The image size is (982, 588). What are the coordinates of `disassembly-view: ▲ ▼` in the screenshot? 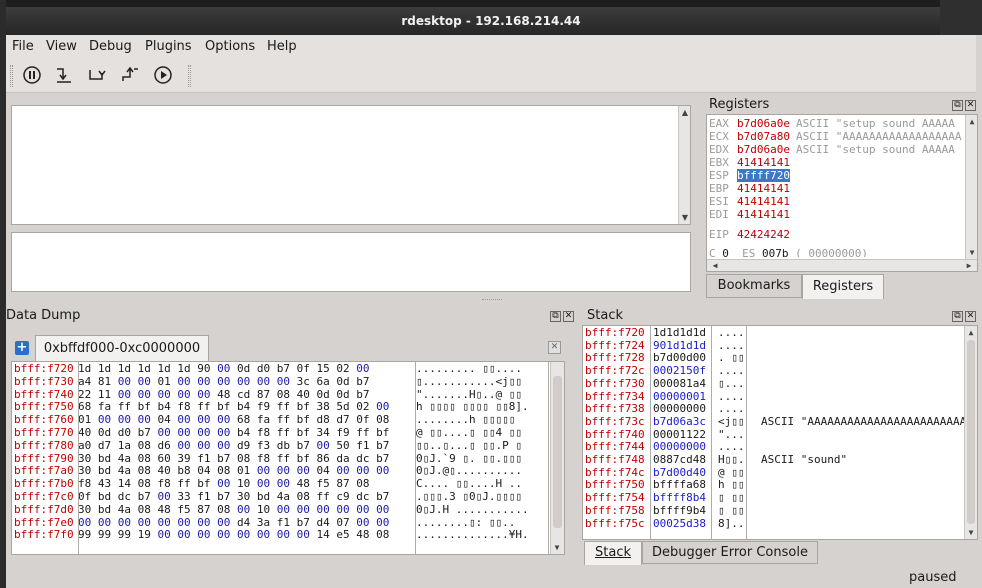 It's located at (351, 165).